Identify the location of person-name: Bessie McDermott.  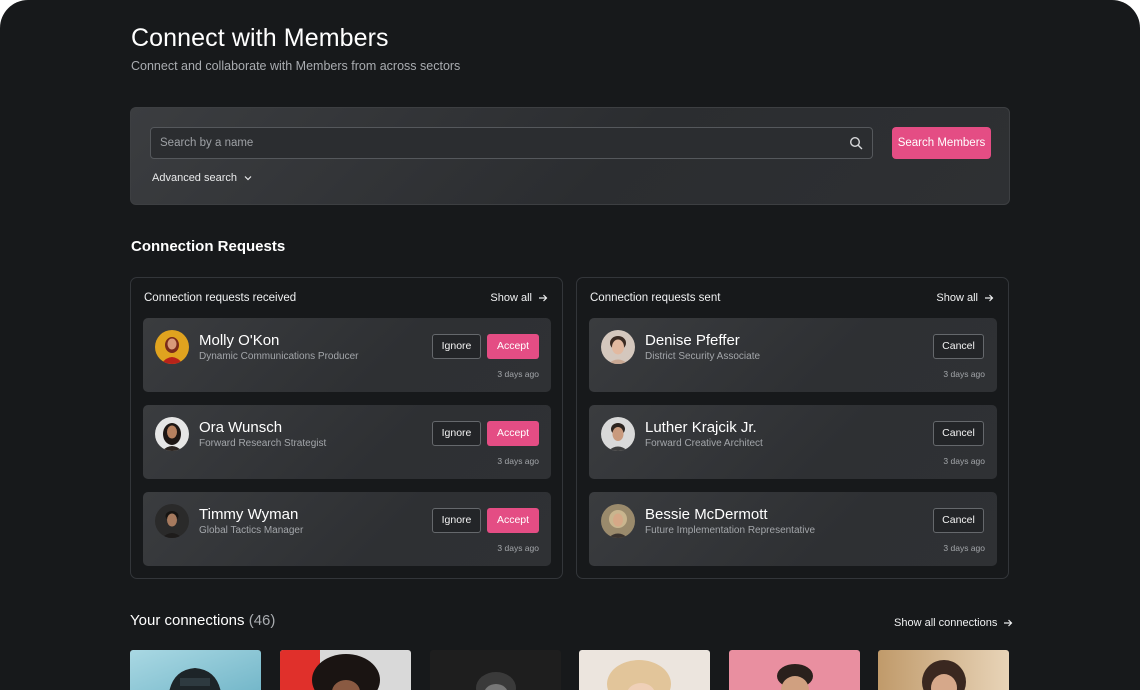
(706, 514).